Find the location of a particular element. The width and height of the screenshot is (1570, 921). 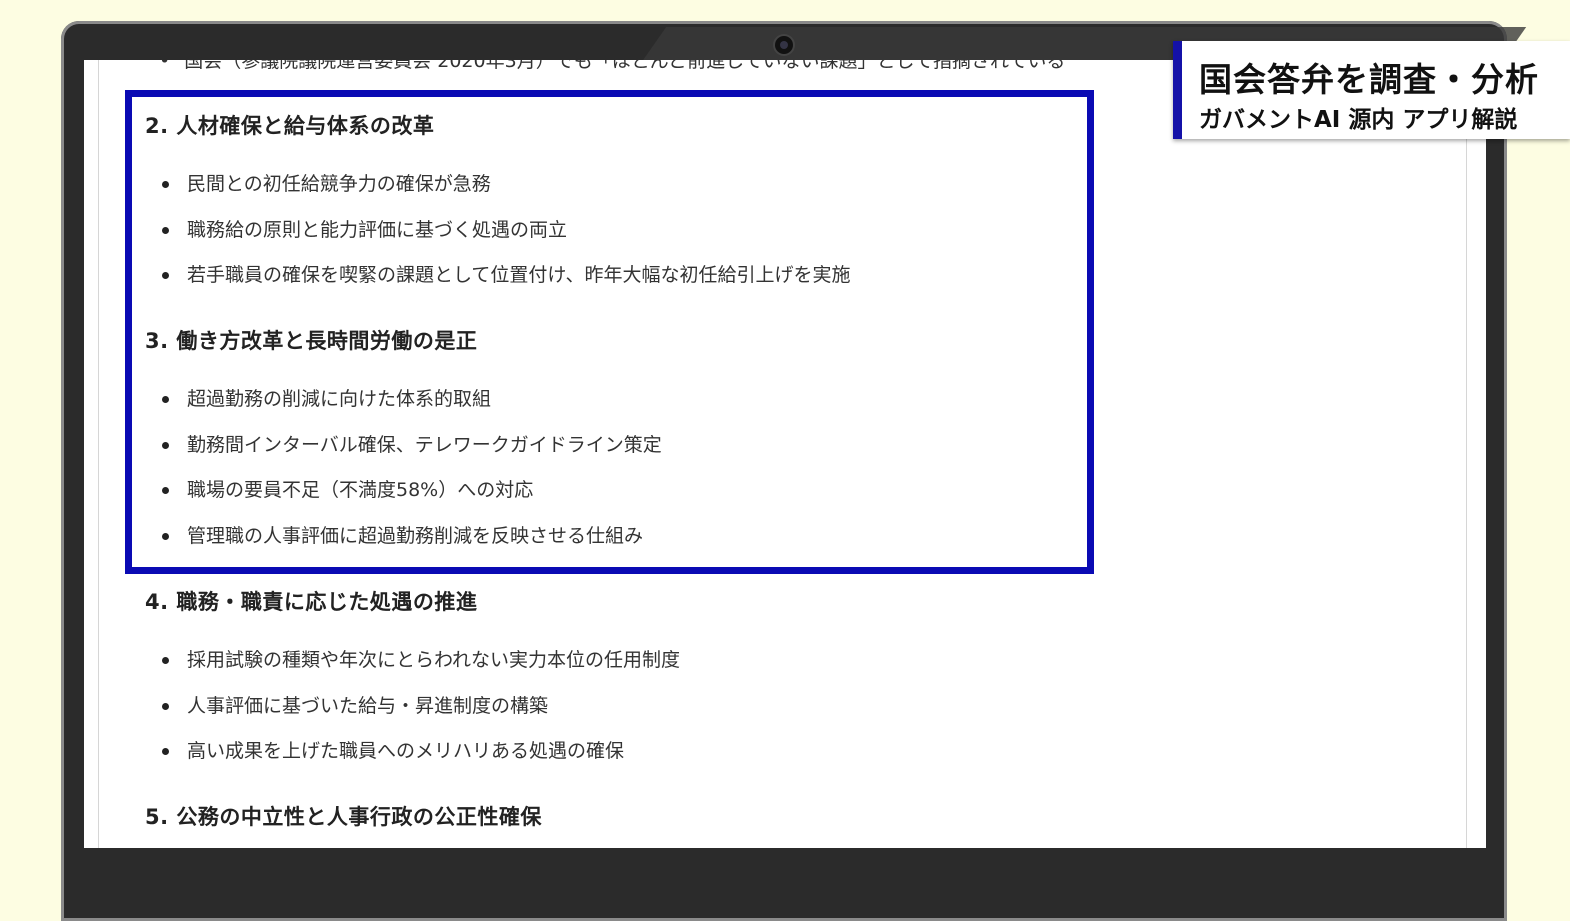

list-item: 勤務間インターバル確保、テレワークガイドライン策定 is located at coordinates (403, 457).